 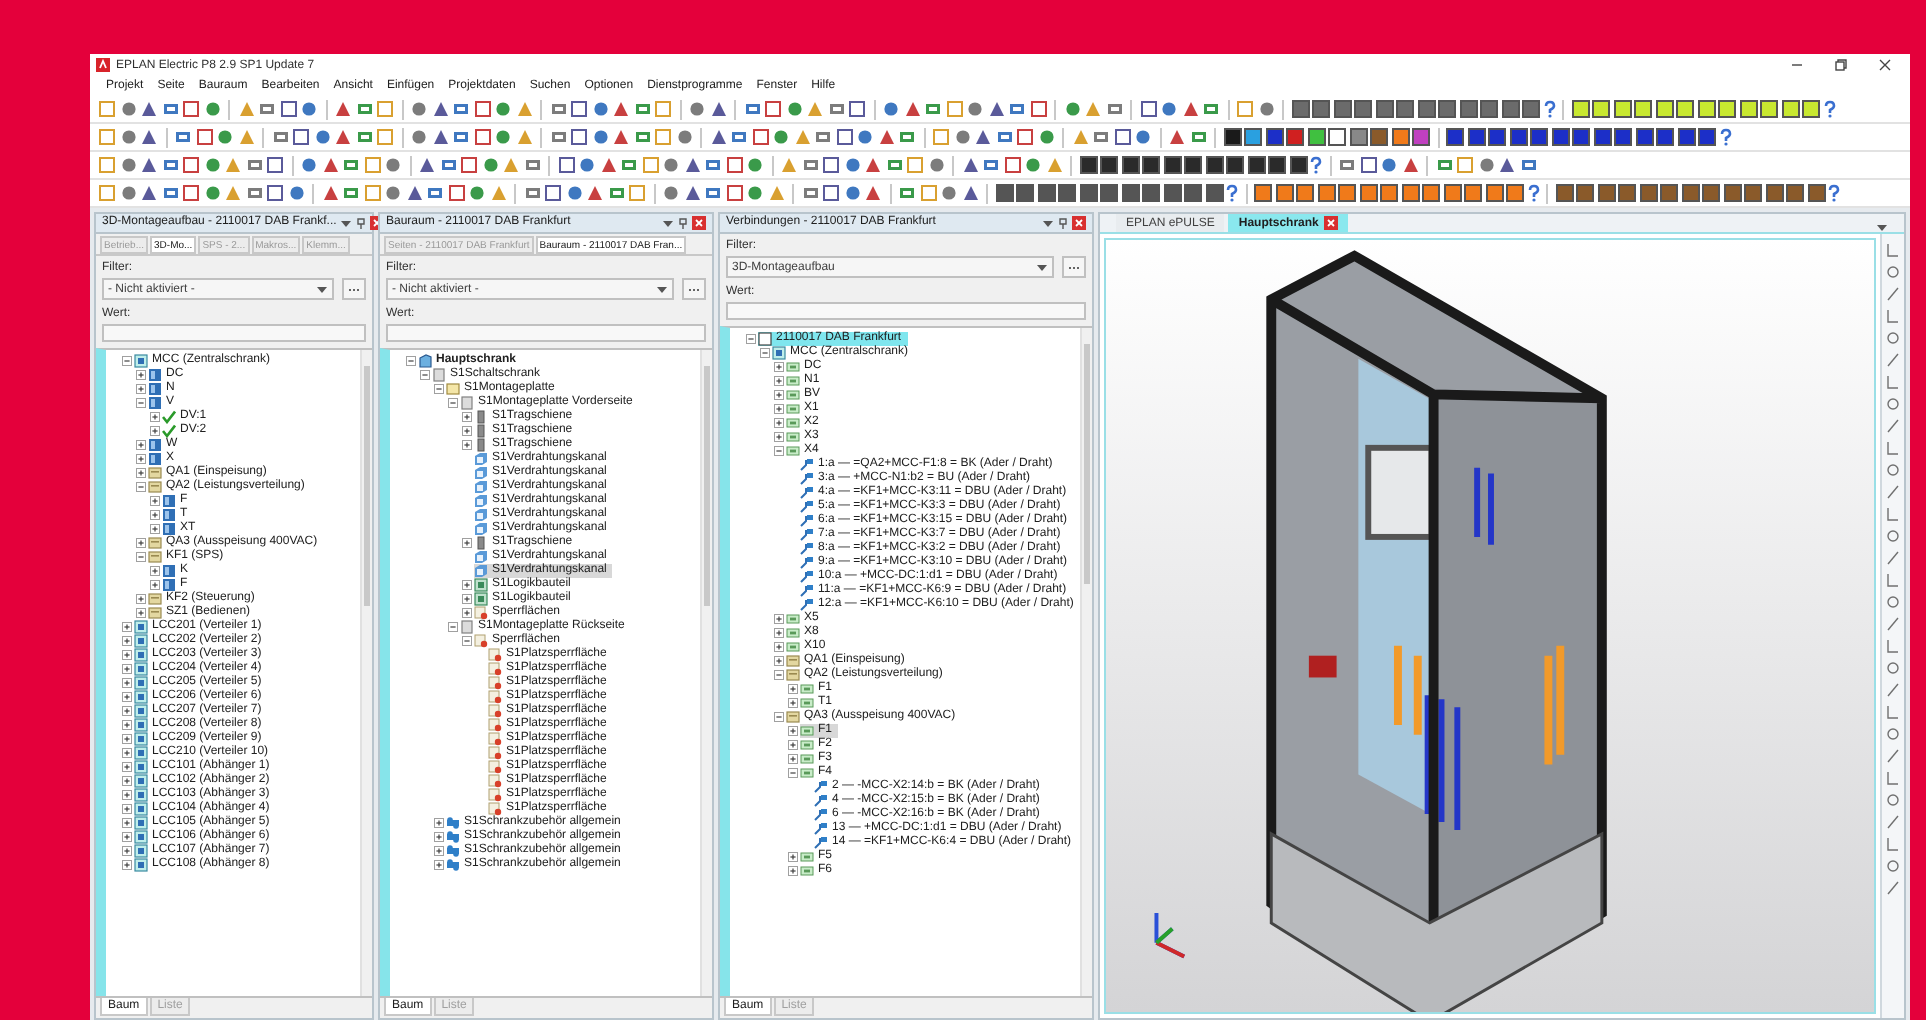 I want to click on minimize-icon, so click(x=1797, y=65).